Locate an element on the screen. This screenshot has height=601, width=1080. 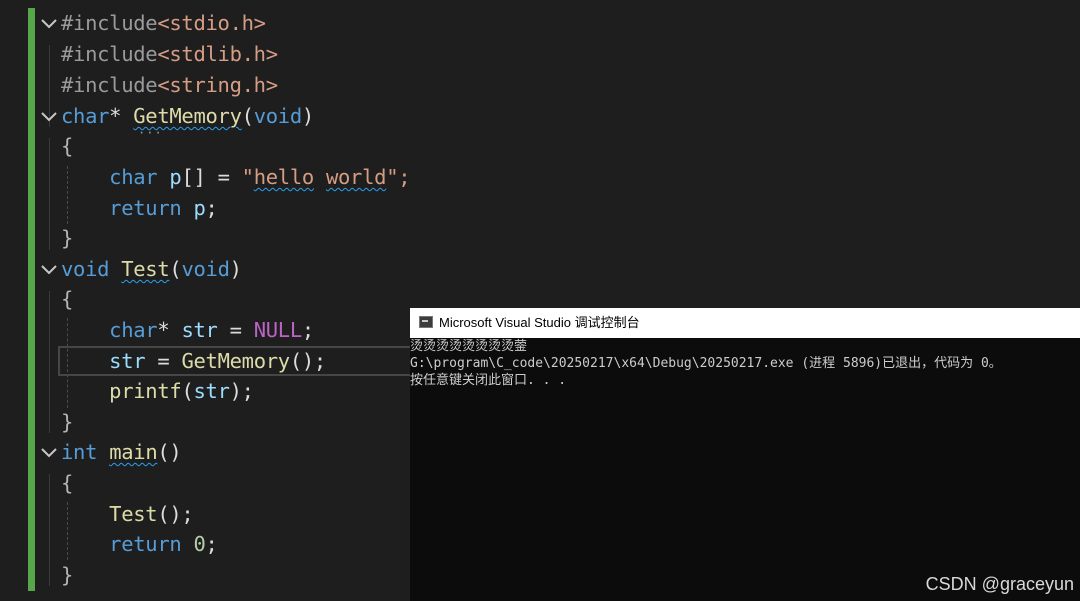
code-token: ); is located at coordinates (241, 391).